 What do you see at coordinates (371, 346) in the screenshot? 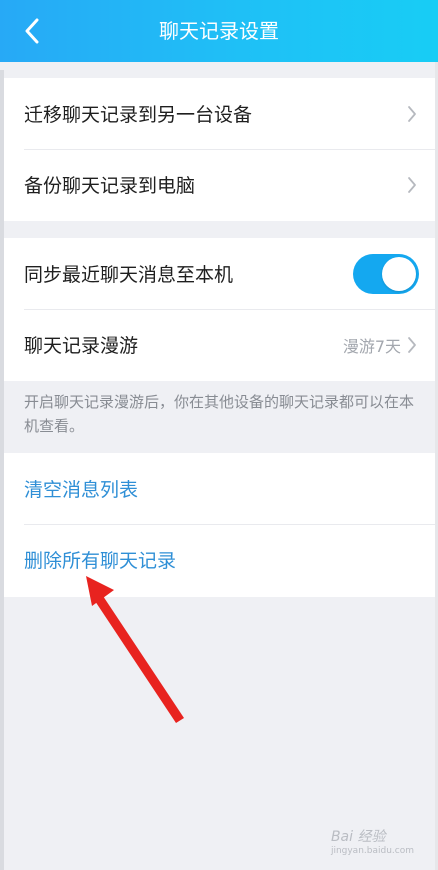
I see `roaming-value: 漫游7天` at bounding box center [371, 346].